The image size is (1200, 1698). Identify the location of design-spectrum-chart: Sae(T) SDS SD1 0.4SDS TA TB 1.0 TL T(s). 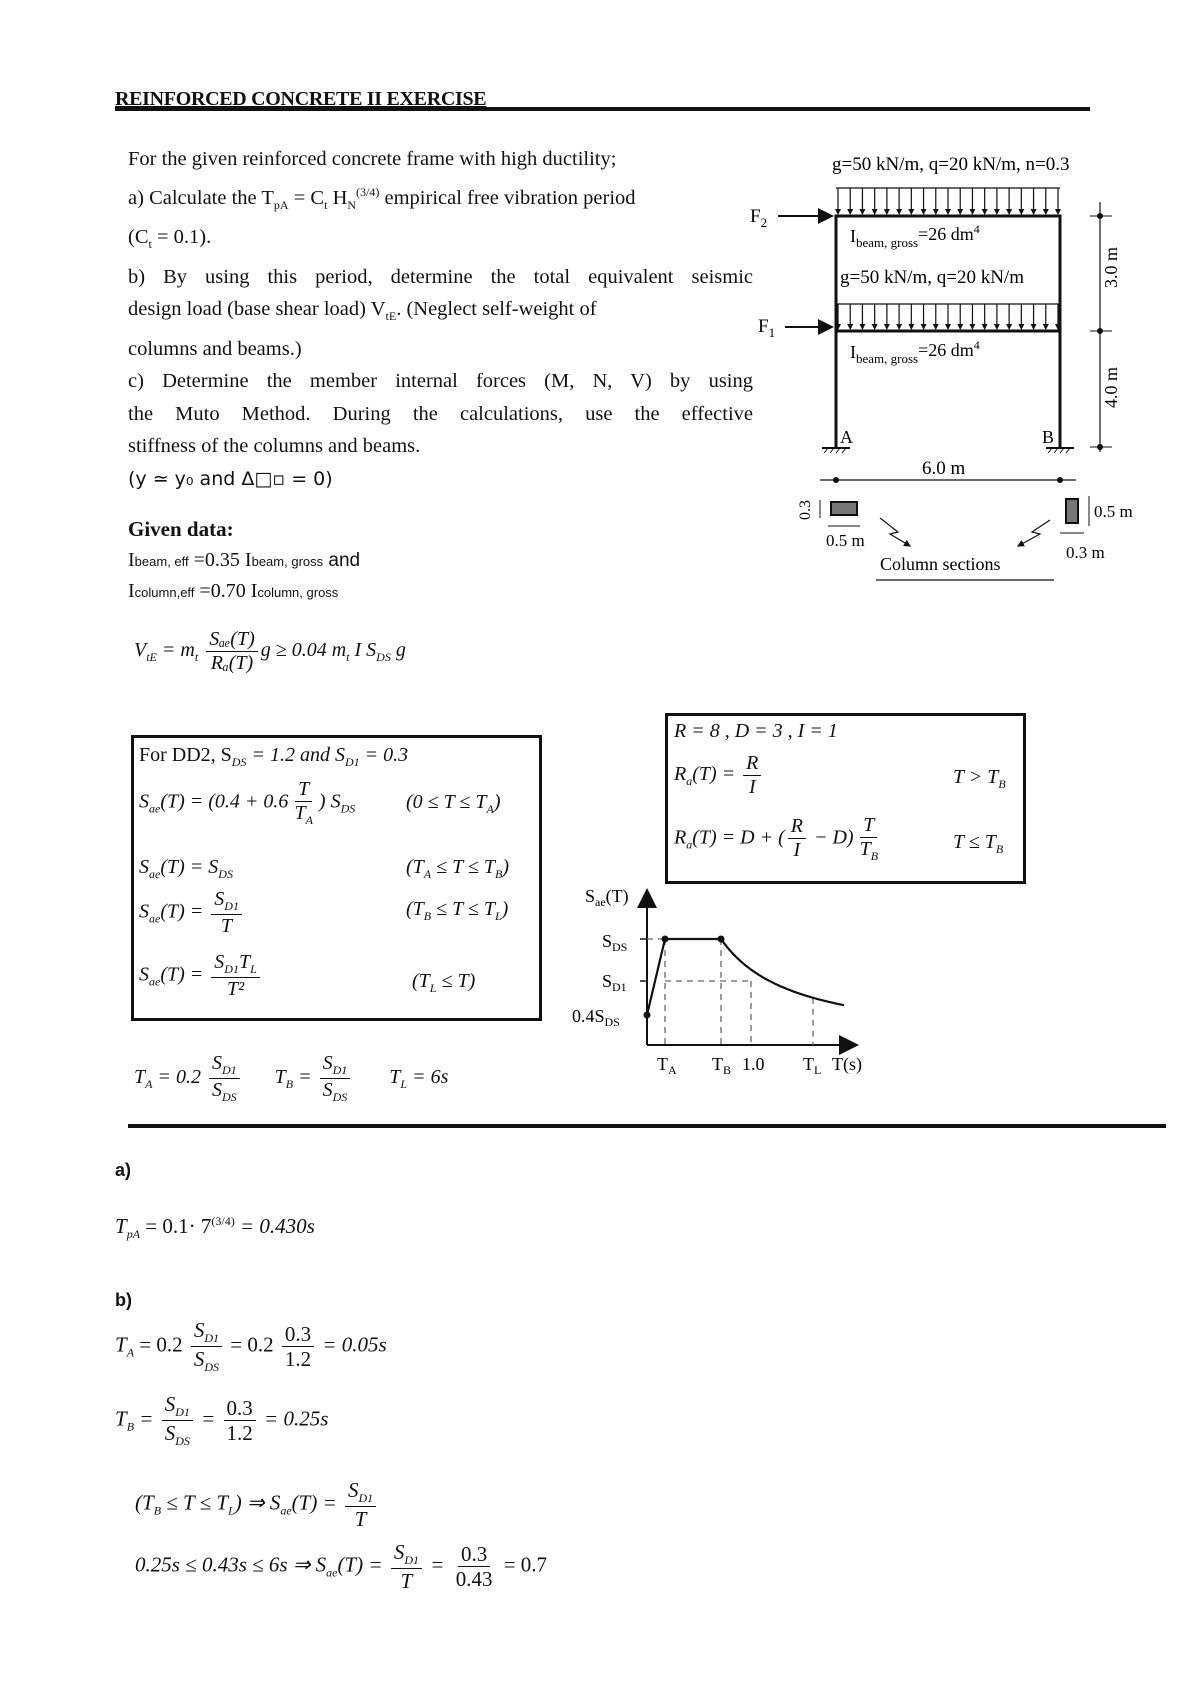
(717, 981).